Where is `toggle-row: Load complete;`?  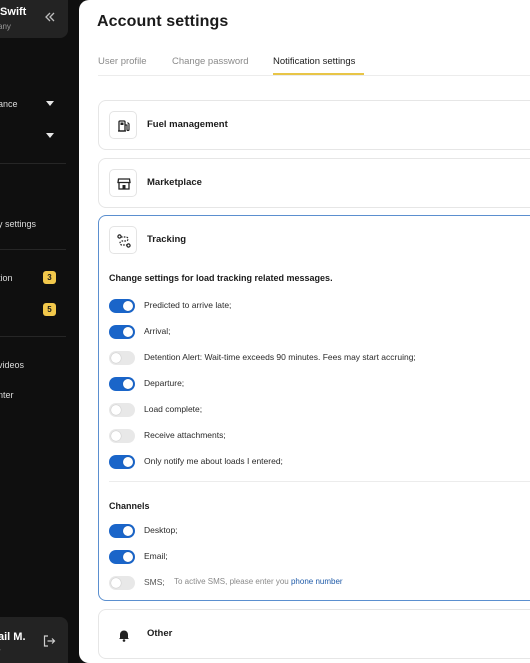 toggle-row: Load complete; is located at coordinates (319, 410).